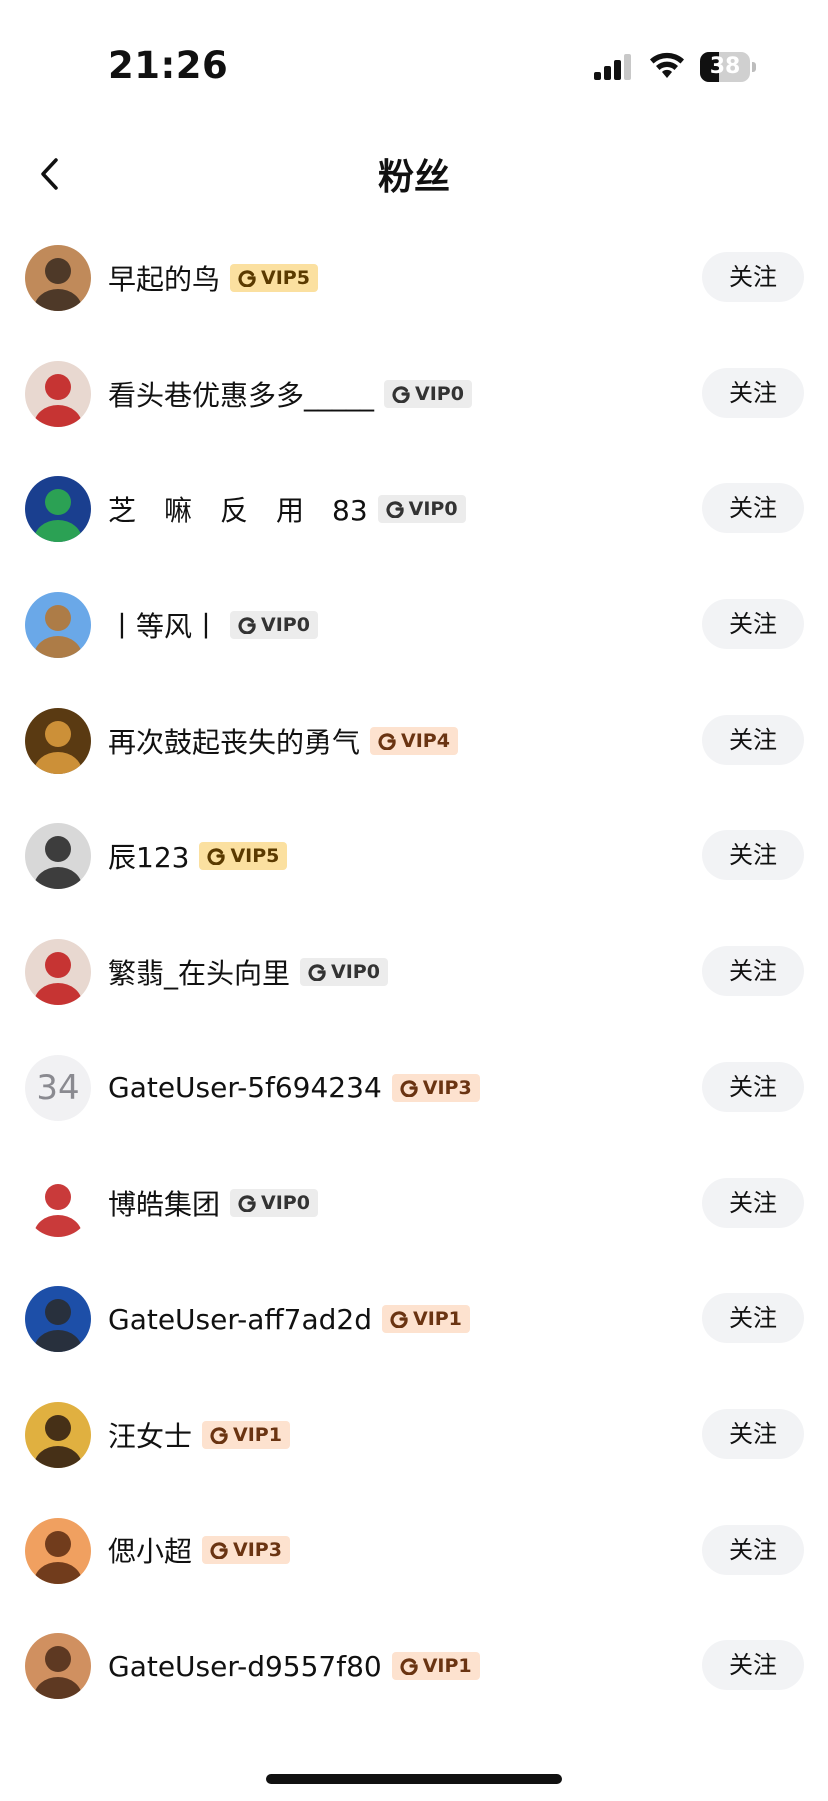 Image resolution: width=828 pixels, height=1801 pixels. Describe the element at coordinates (414, 278) in the screenshot. I see `follower-row: 早起的鸟 VIP5 关注` at that location.